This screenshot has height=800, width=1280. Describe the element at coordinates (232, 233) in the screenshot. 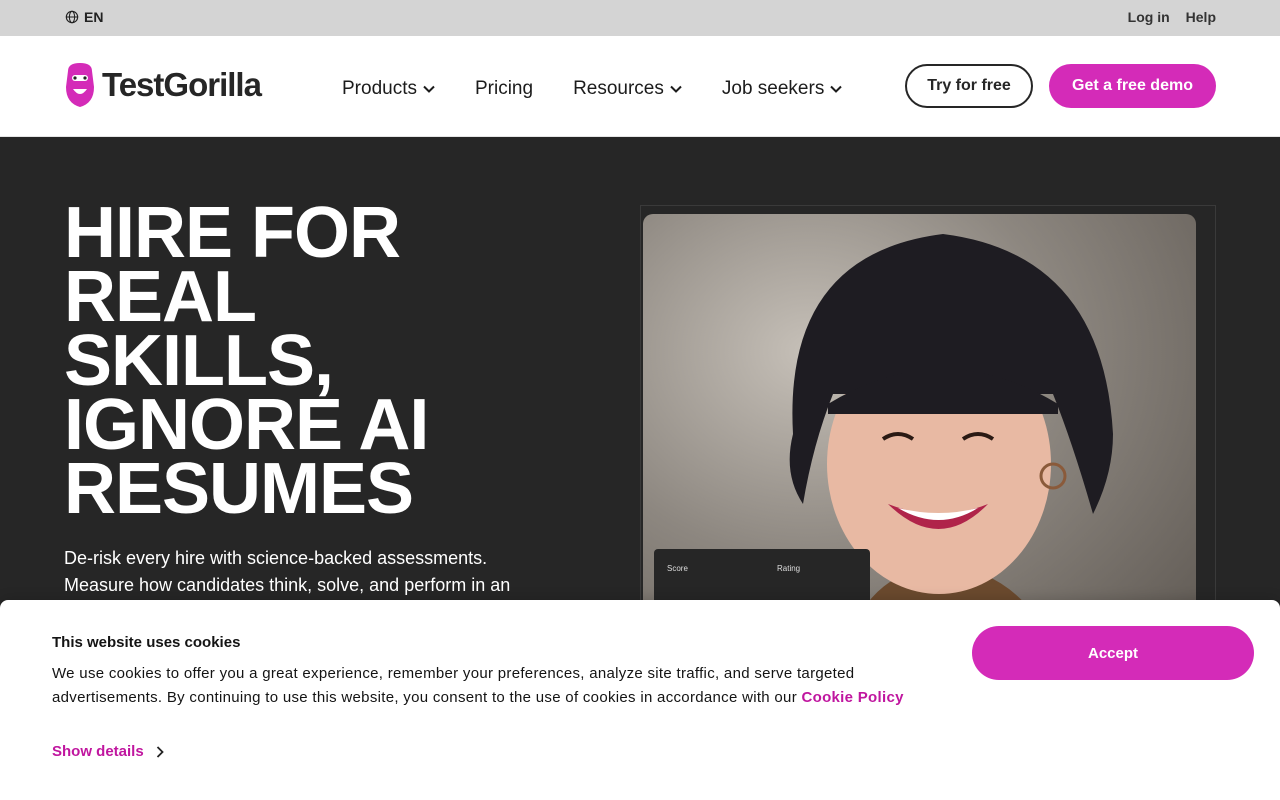

I see `headline-line: HIRE FOR` at that location.